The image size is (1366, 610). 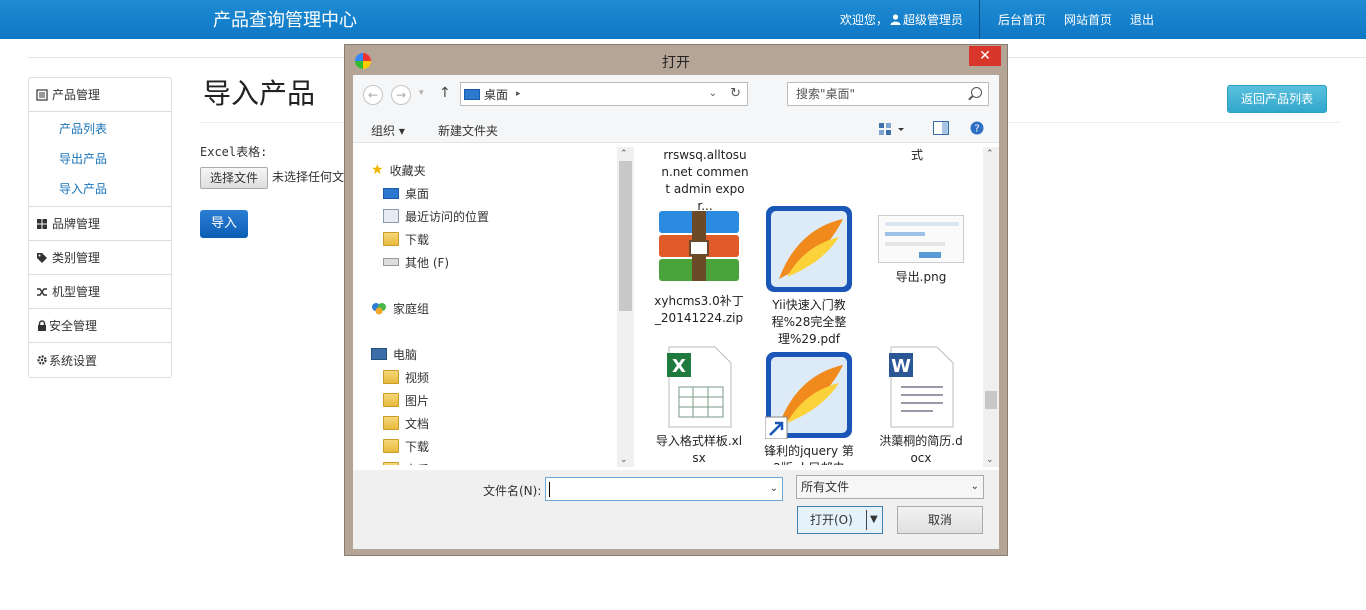 I want to click on grid-icon, so click(x=42, y=224).